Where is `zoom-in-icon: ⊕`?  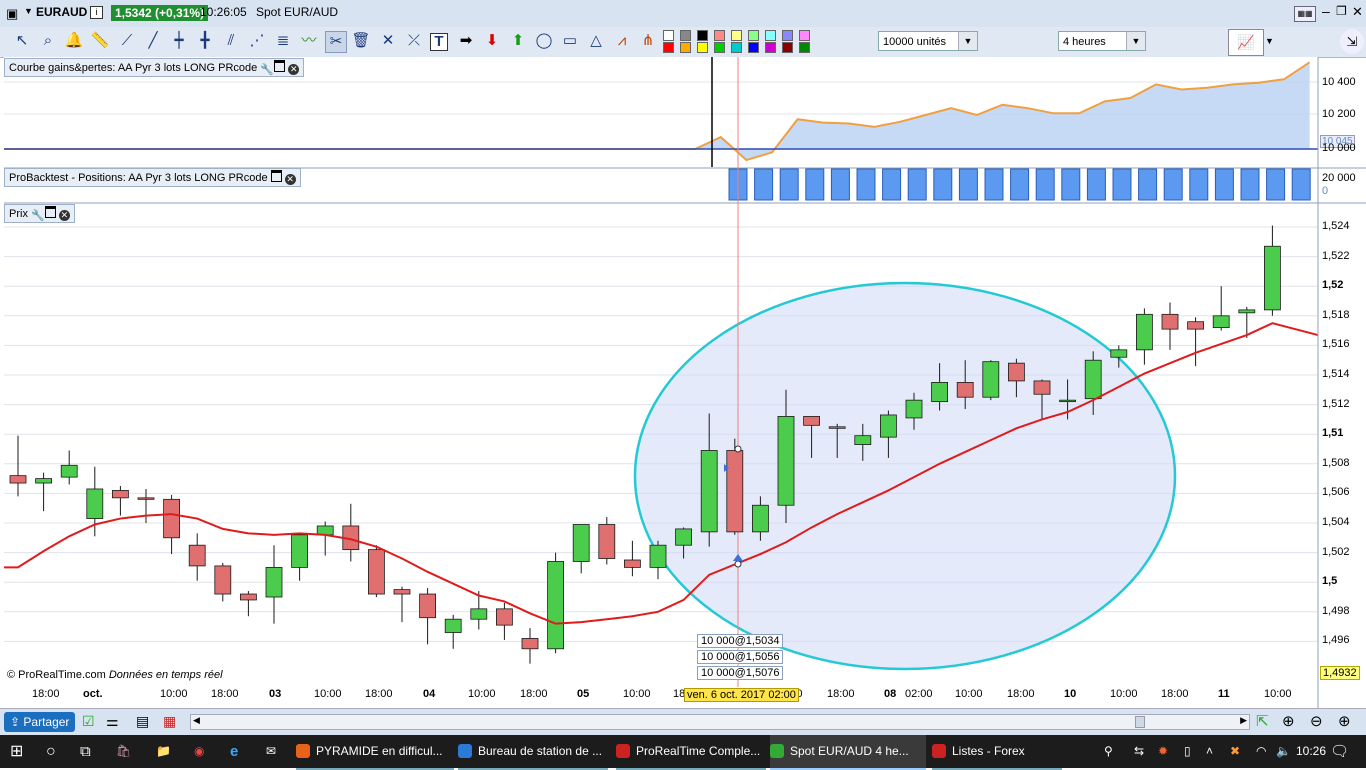 zoom-in-icon: ⊕ is located at coordinates (1344, 721).